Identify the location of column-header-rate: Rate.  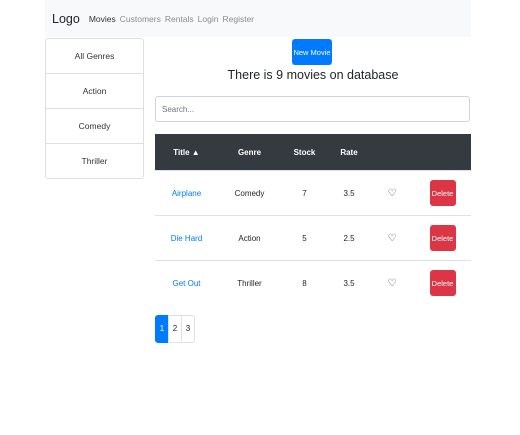
(349, 152).